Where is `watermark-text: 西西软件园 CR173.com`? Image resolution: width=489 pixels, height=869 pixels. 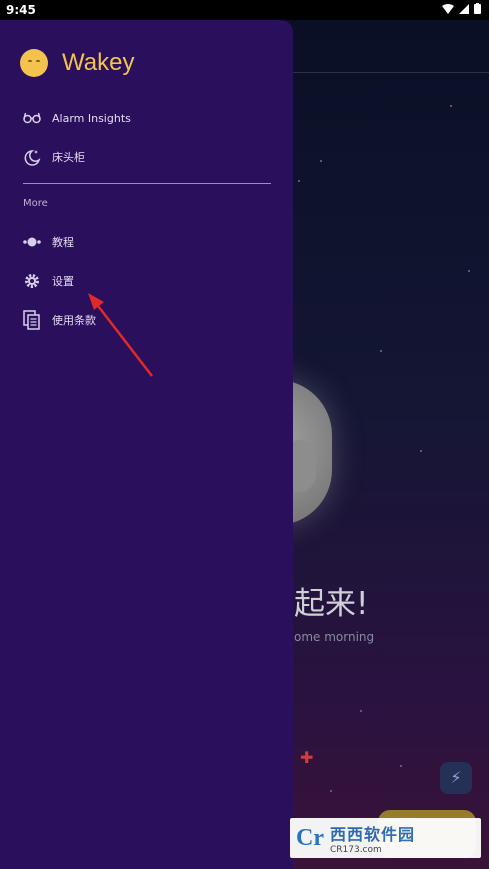 watermark-text: 西西软件园 CR173.com is located at coordinates (372, 838).